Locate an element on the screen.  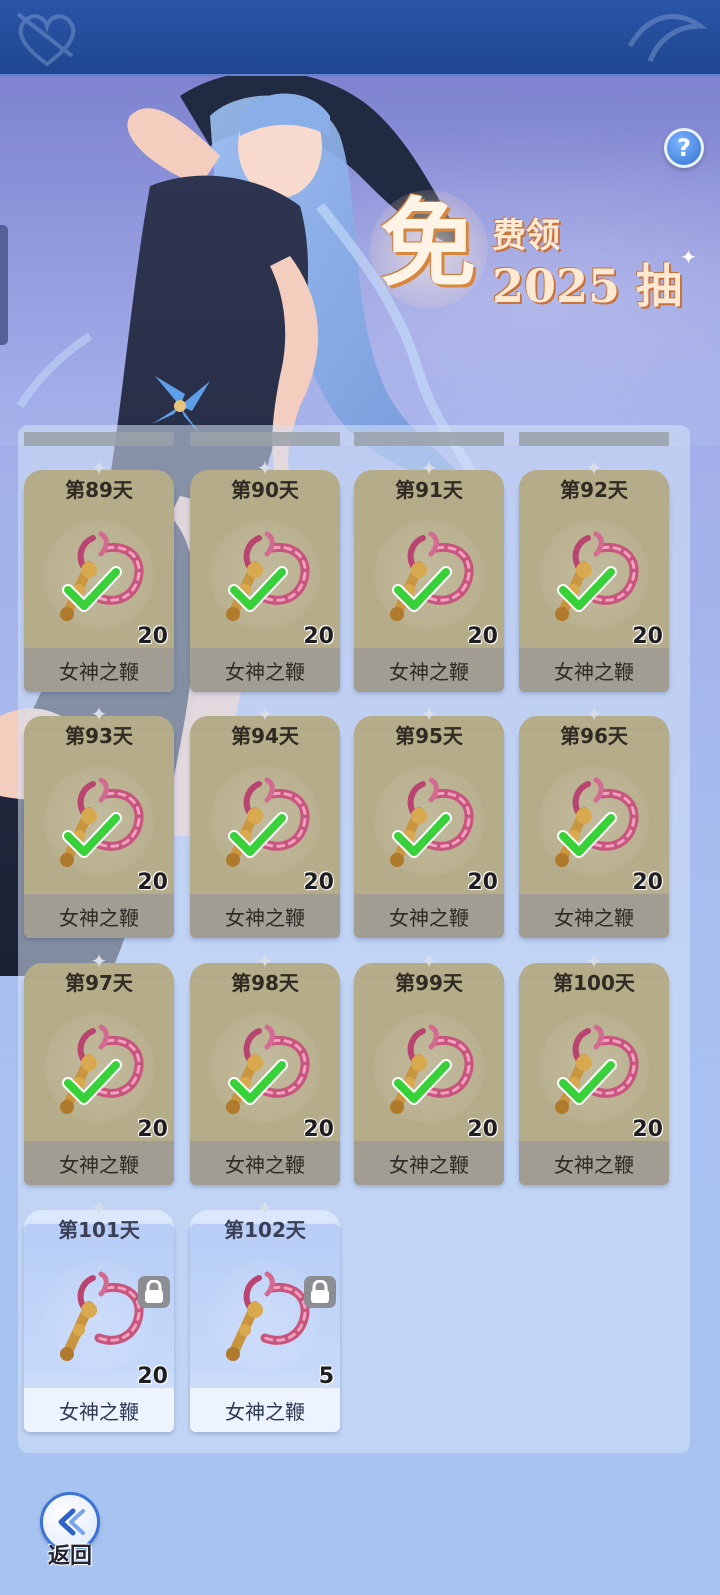
reward-card: 20 女神之鞭 ✦ 第99天 is located at coordinates (429, 1067).